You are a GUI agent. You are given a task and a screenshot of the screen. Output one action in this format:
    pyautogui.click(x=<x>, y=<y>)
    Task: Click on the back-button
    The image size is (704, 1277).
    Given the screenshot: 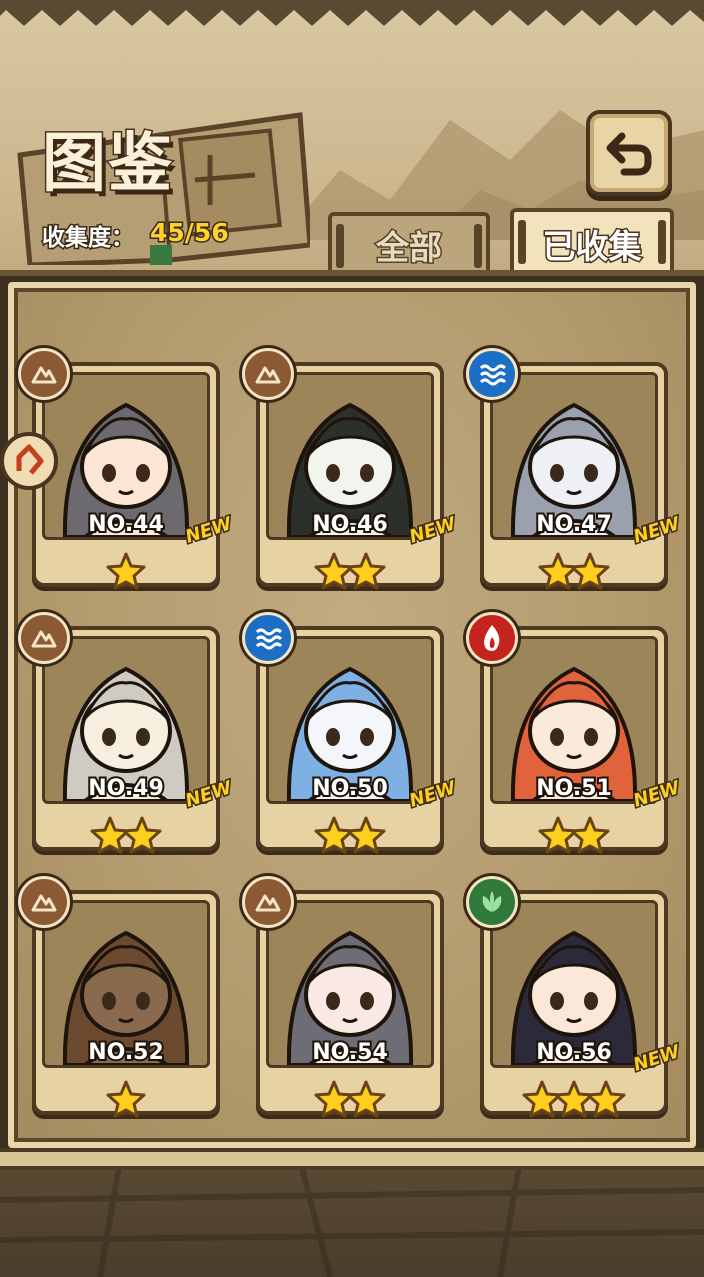 What is the action you would take?
    pyautogui.click(x=629, y=153)
    